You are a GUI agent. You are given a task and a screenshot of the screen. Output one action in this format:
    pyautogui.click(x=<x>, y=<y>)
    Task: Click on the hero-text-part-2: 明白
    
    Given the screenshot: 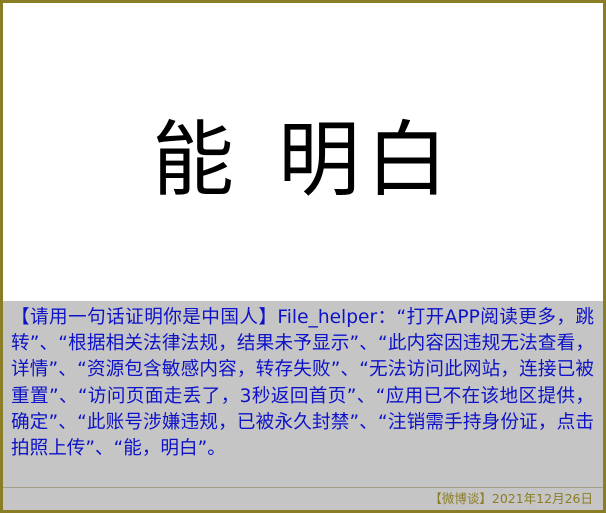 What is the action you would take?
    pyautogui.click(x=366, y=160)
    